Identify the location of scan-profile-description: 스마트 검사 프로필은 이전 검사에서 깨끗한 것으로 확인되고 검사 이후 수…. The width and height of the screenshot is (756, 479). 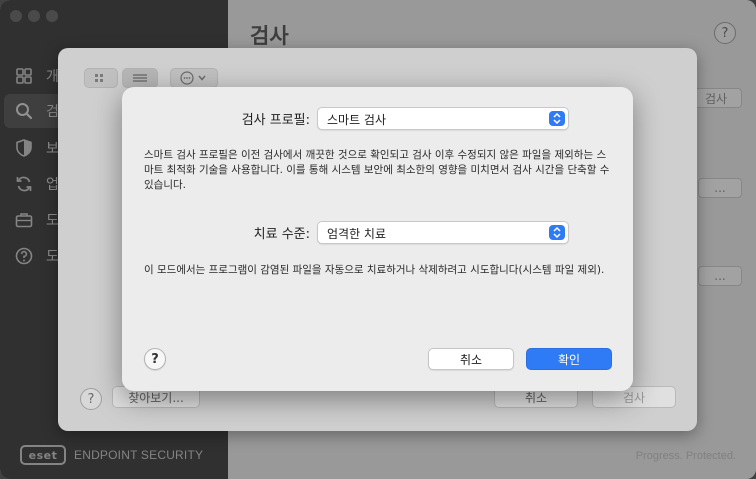
(377, 170).